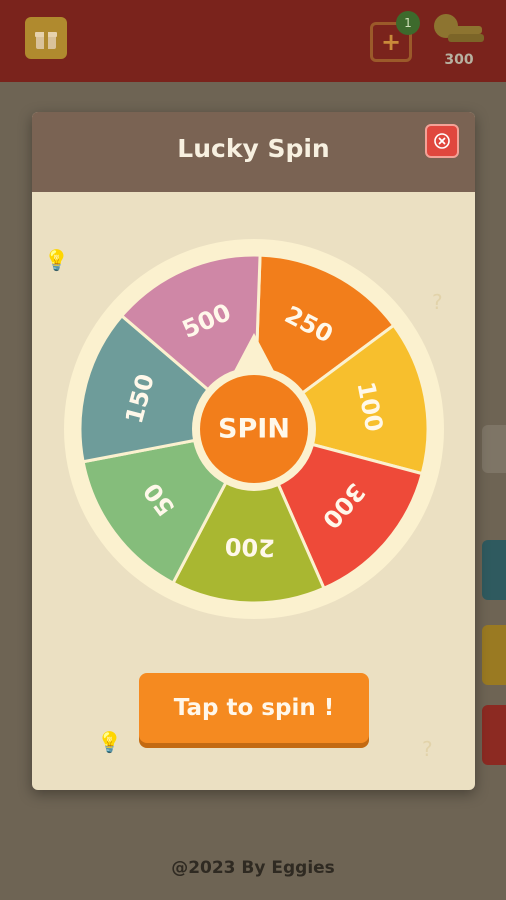 This screenshot has height=900, width=506. I want to click on close-button, so click(442, 141).